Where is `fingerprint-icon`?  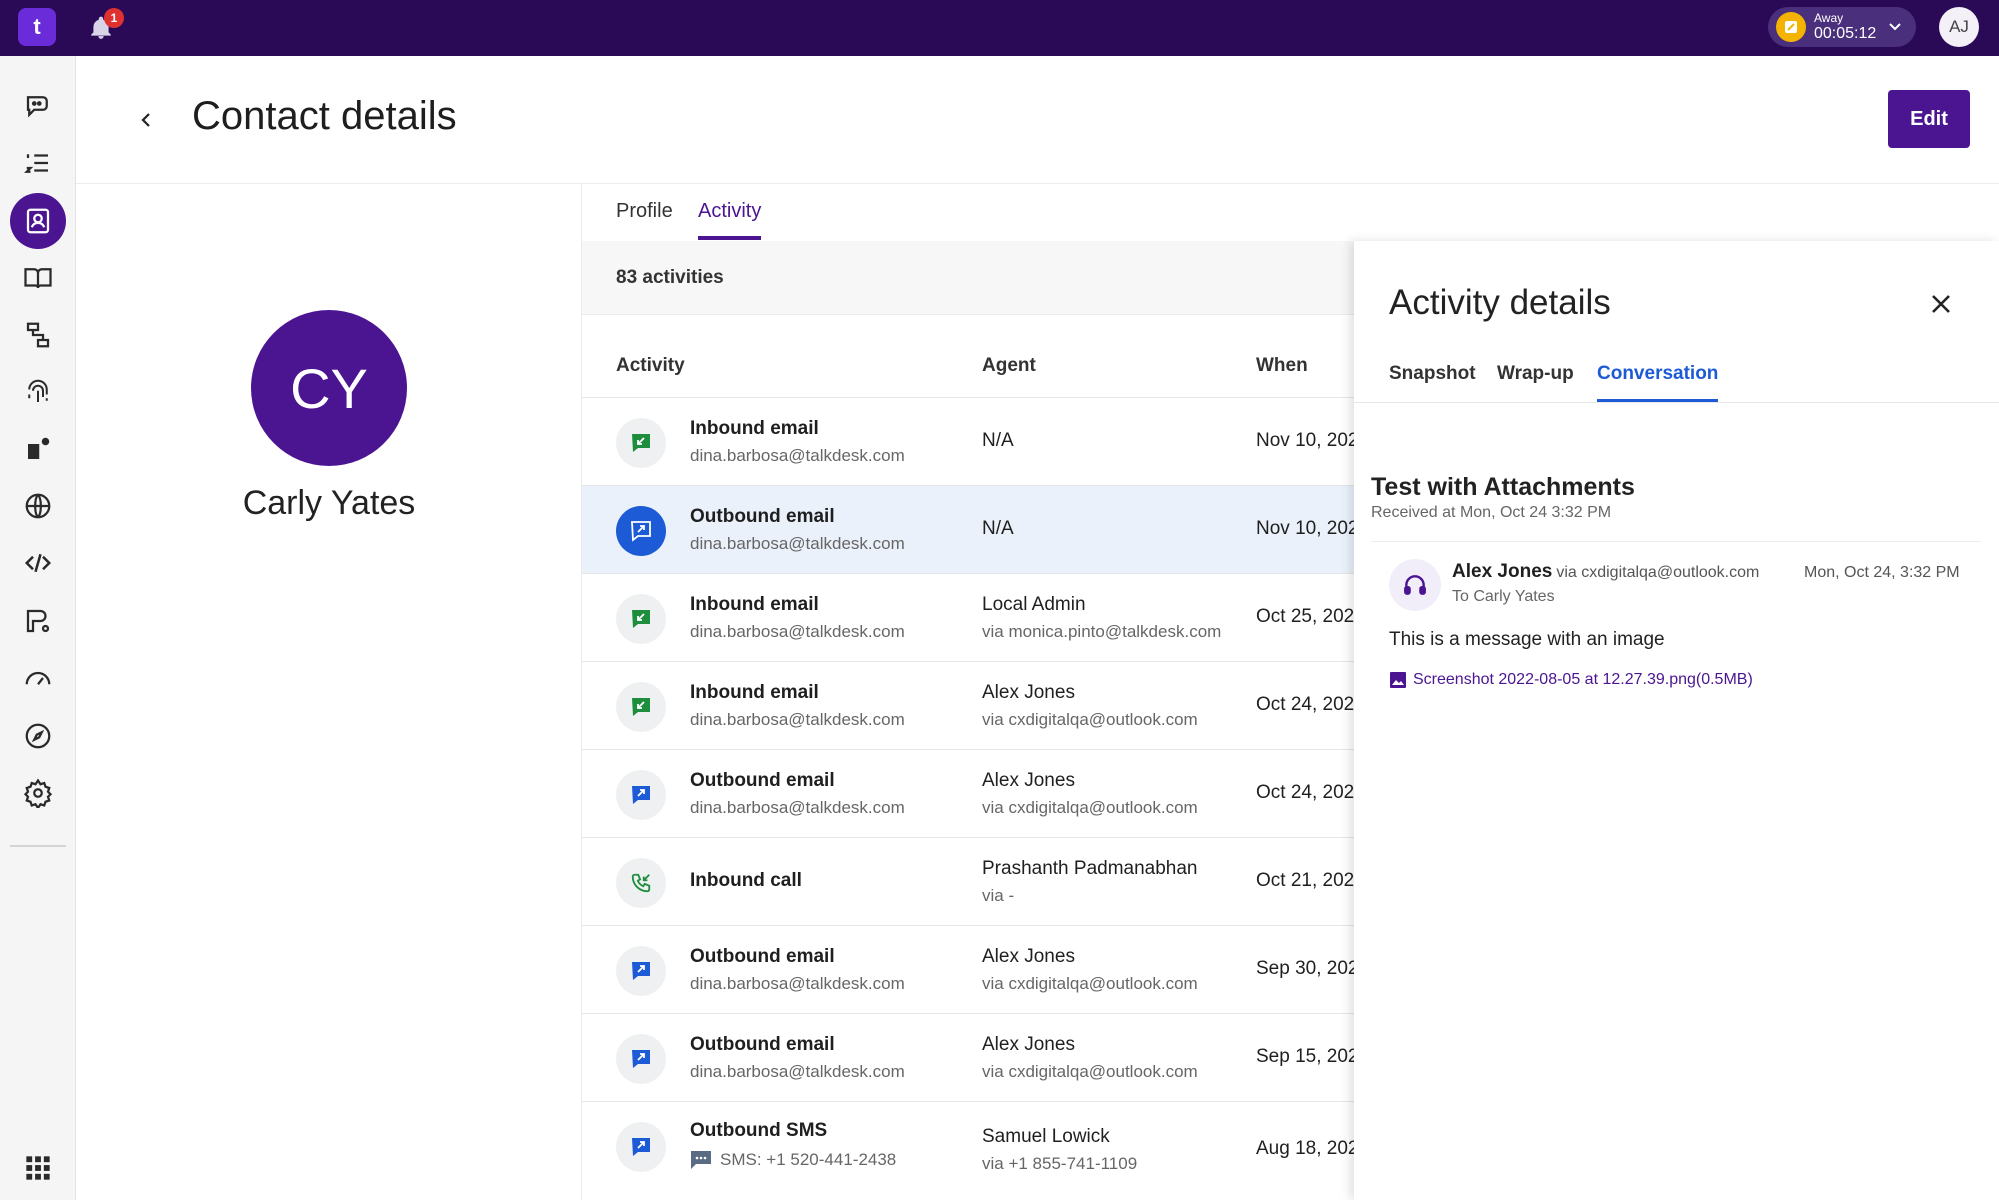 fingerprint-icon is located at coordinates (38, 390).